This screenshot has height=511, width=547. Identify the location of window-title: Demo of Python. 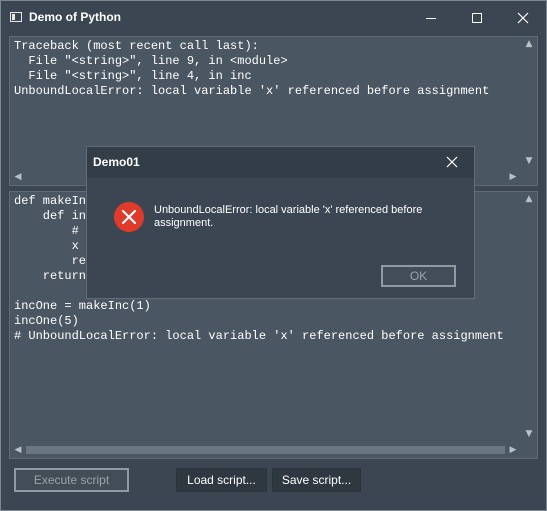
(75, 17).